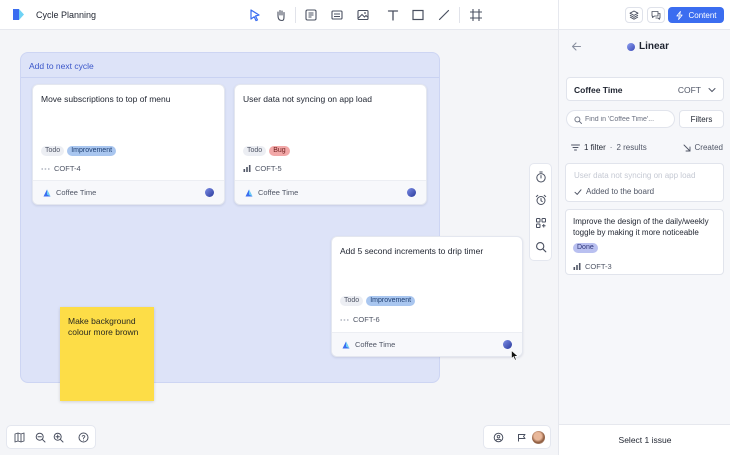  What do you see at coordinates (279, 151) in the screenshot?
I see `label-tag: Bug` at bounding box center [279, 151].